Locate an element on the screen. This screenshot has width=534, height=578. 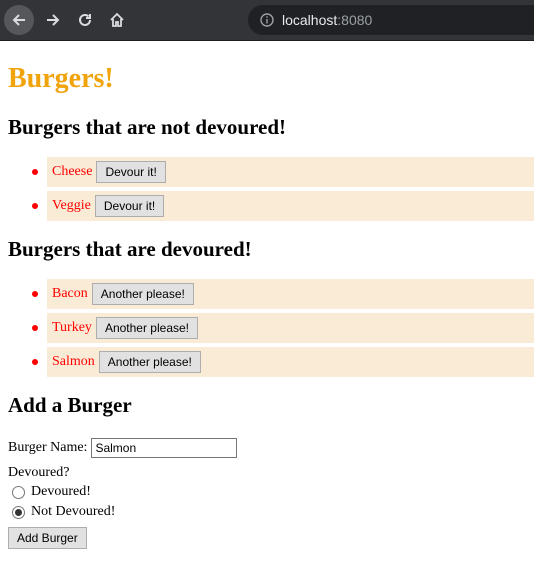
reload-icon is located at coordinates (85, 19).